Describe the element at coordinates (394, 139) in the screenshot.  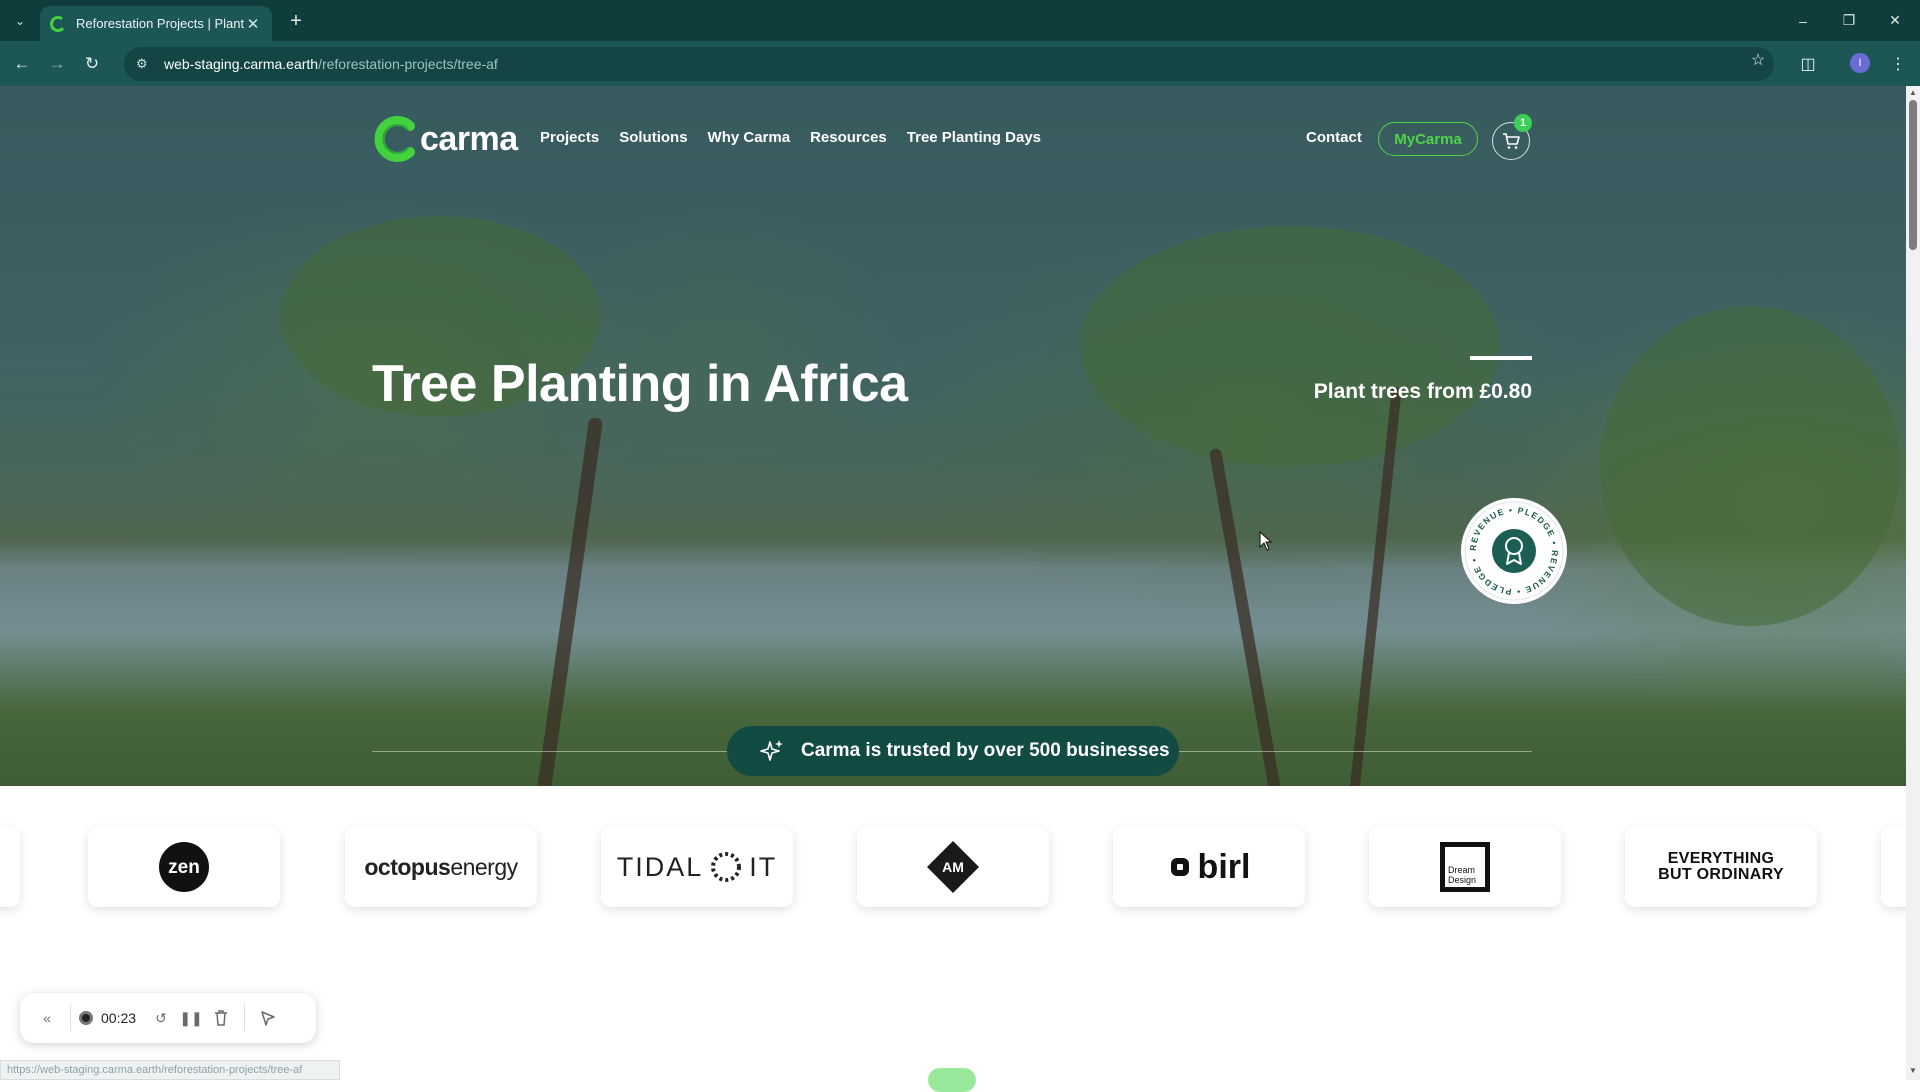
I see `carma-logo-icon` at that location.